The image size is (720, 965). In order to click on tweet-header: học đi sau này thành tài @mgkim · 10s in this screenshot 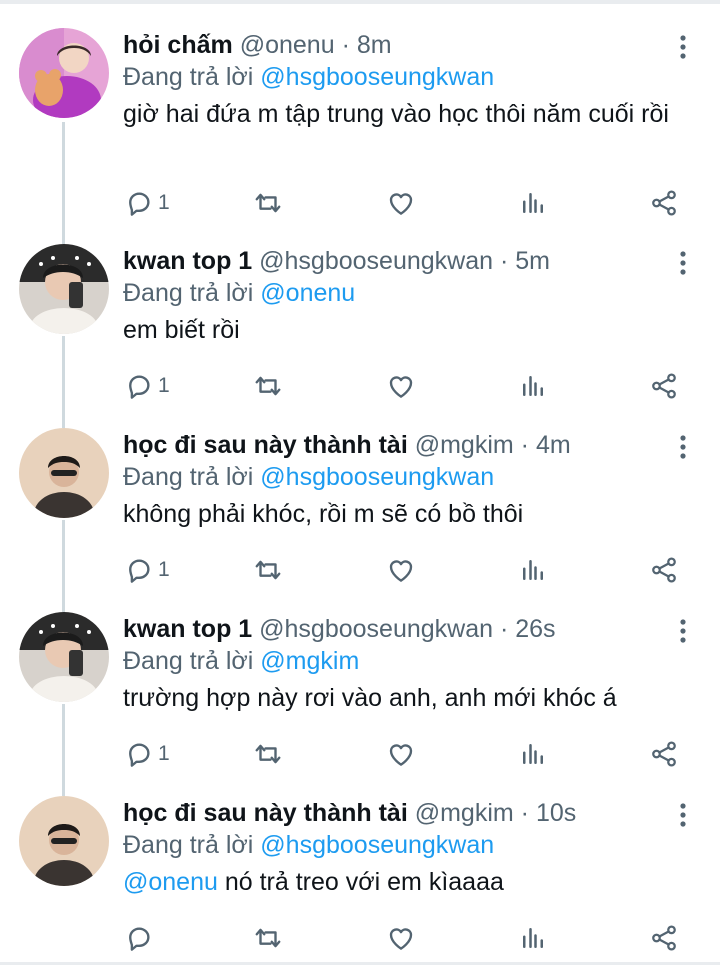, I will do `click(391, 813)`.